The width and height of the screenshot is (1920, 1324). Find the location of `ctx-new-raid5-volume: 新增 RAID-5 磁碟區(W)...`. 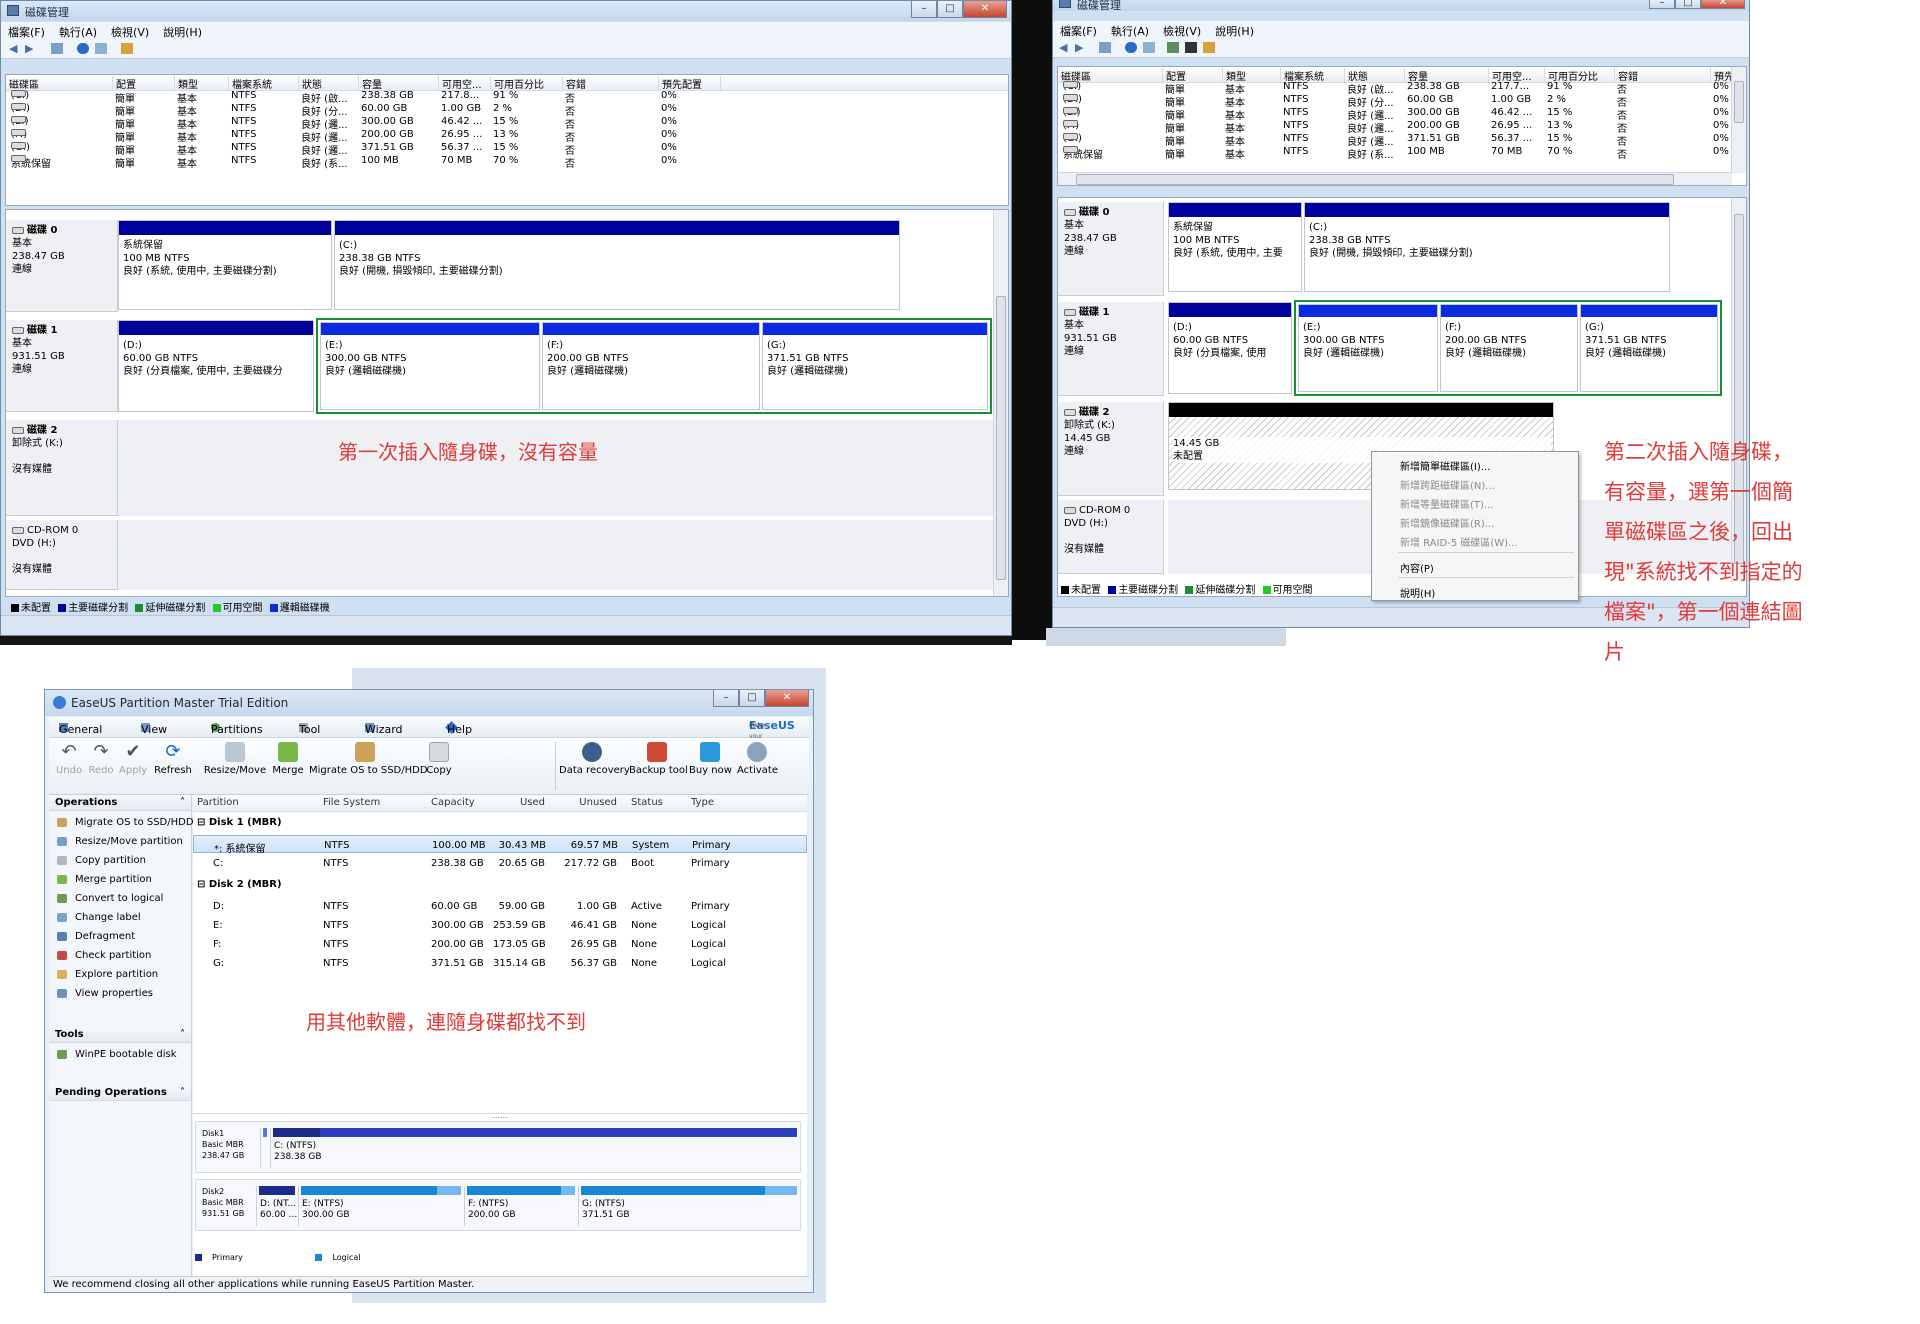

ctx-new-raid5-volume: 新增 RAID-5 磁碟區(W)... is located at coordinates (1459, 541).